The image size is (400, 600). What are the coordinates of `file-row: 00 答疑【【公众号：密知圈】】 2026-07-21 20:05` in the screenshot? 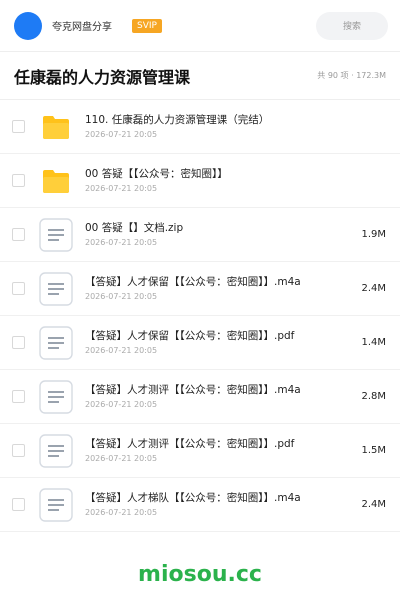 It's located at (200, 181).